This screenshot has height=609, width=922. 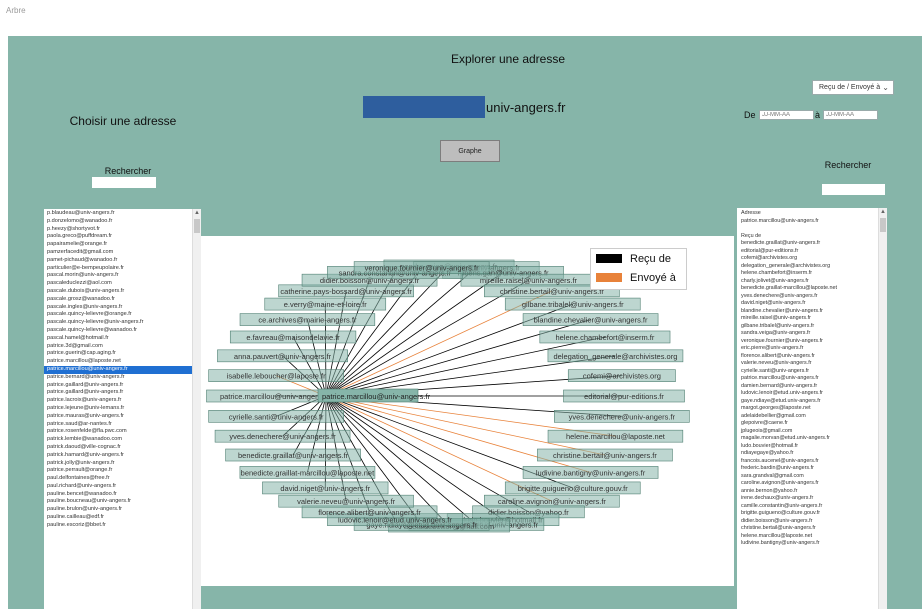 What do you see at coordinates (124, 269) in the screenshot?
I see `address-list-item: particulier@e-bempeupolaire.fr` at bounding box center [124, 269].